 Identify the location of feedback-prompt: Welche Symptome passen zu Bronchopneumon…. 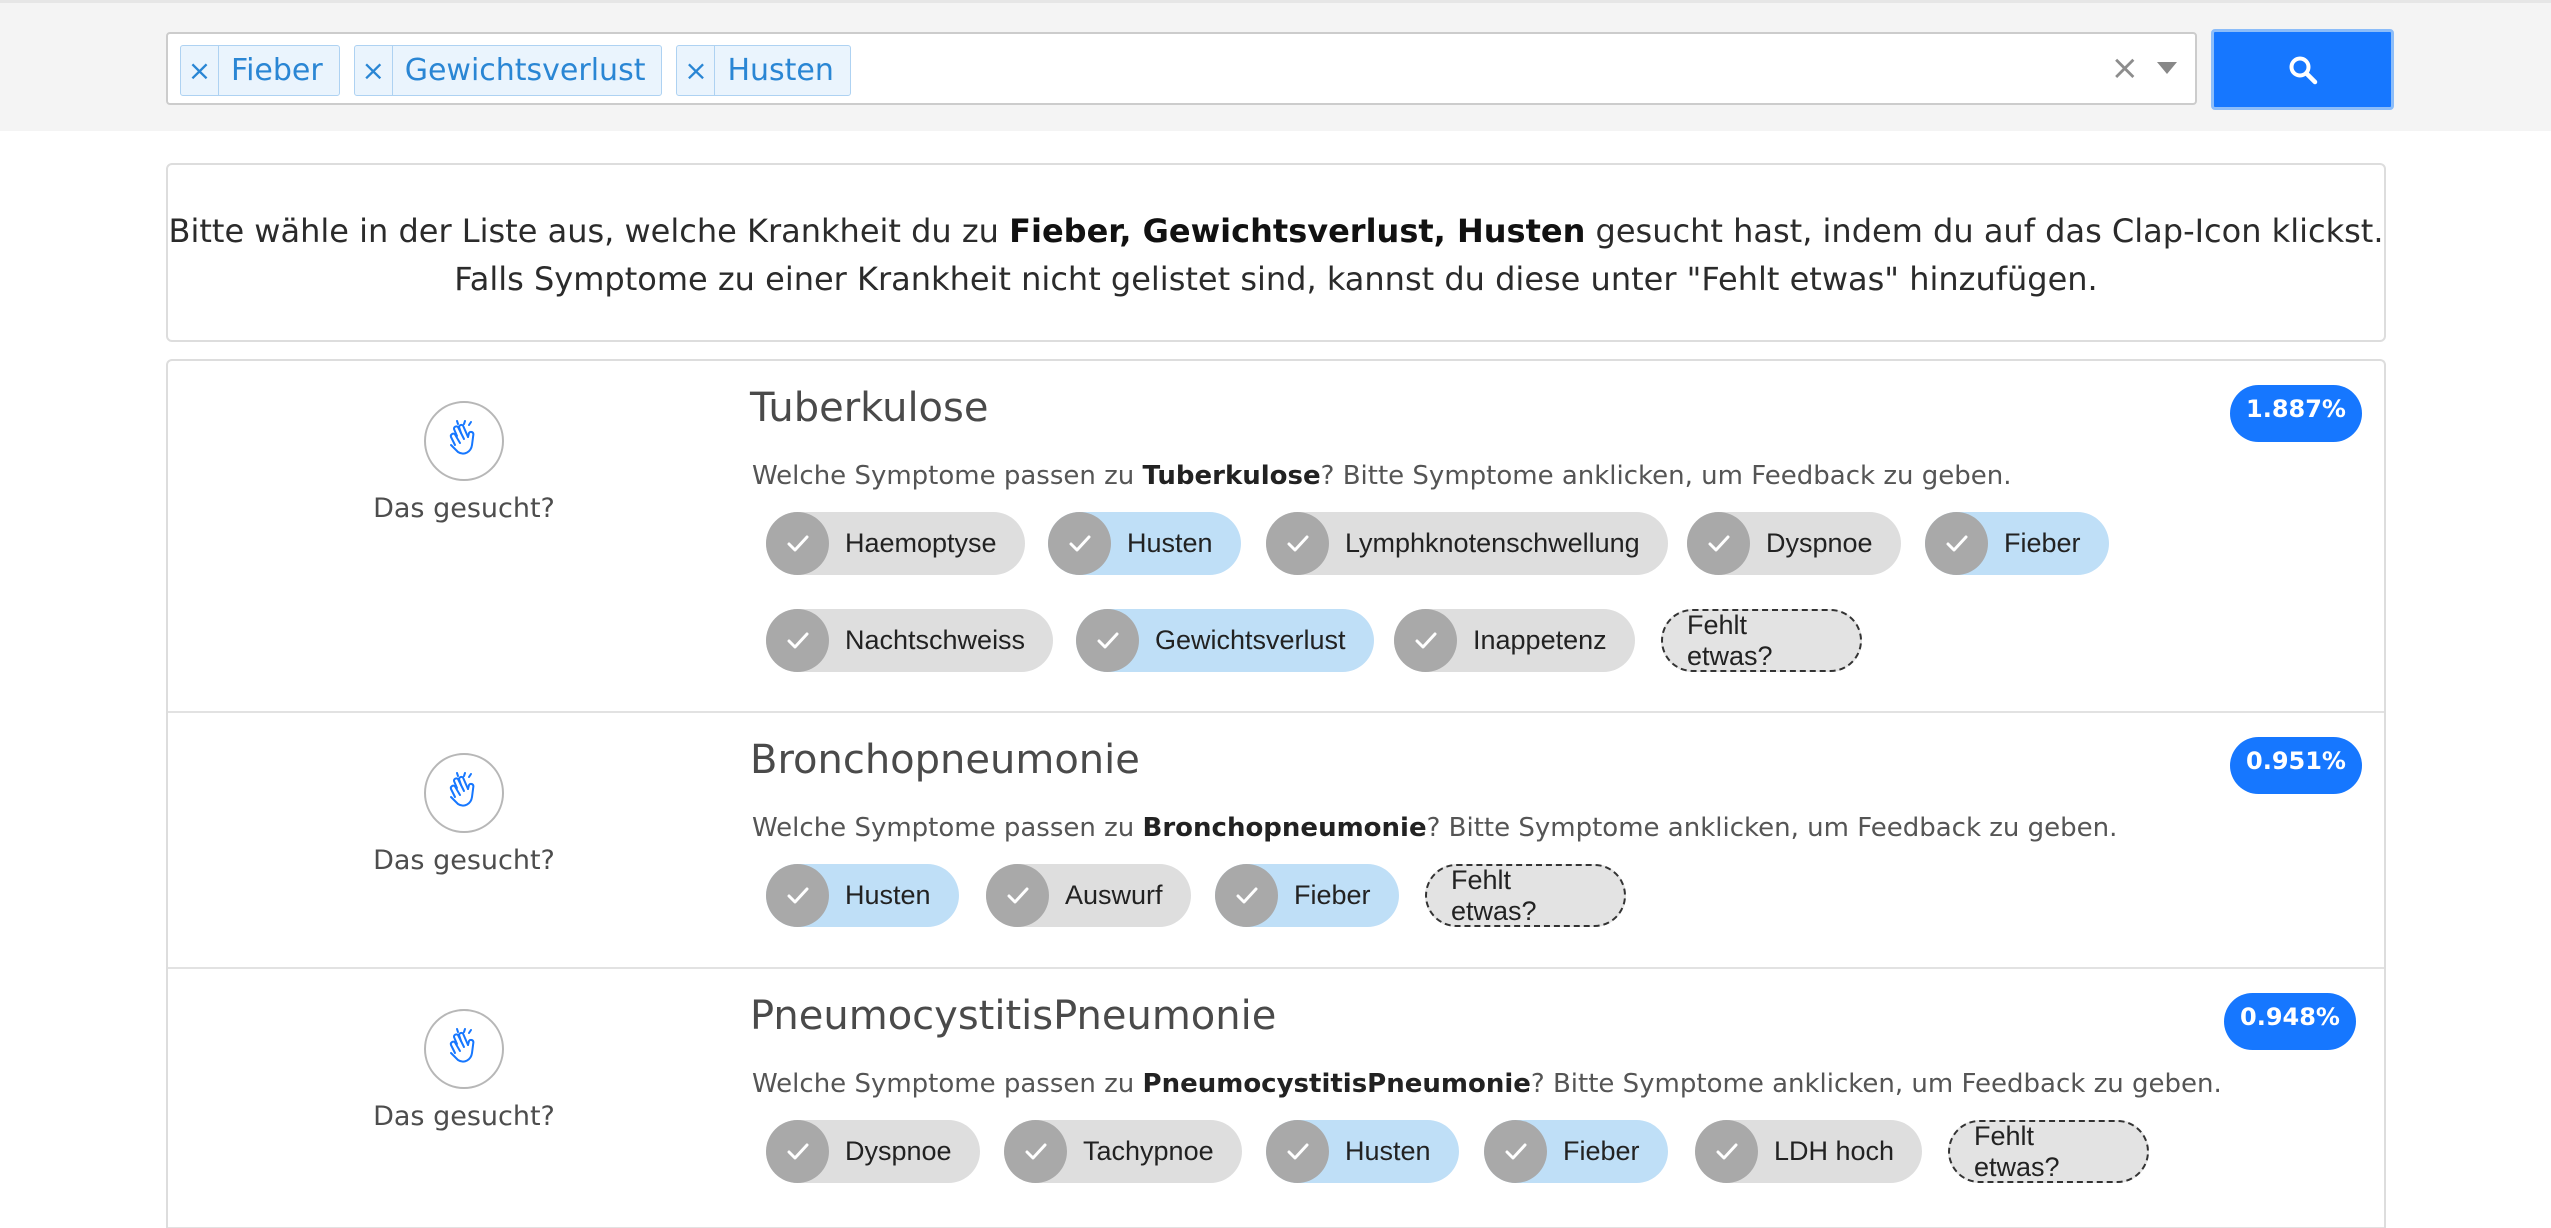
(1435, 828).